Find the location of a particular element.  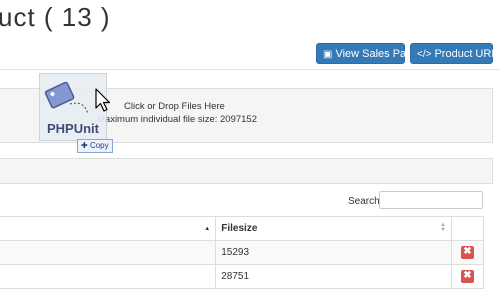

column-header-filesize: Filesize ▲ ▼ is located at coordinates (334, 228).